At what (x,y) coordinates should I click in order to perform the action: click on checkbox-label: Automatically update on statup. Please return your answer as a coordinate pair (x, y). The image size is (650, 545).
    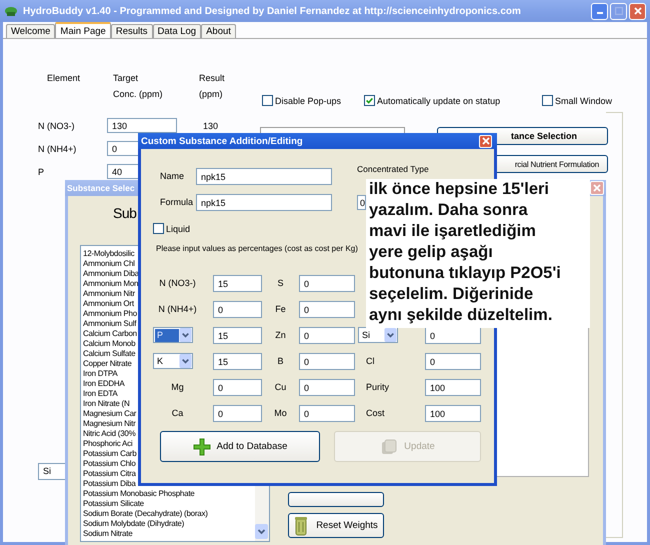
    Looking at the image, I should click on (438, 101).